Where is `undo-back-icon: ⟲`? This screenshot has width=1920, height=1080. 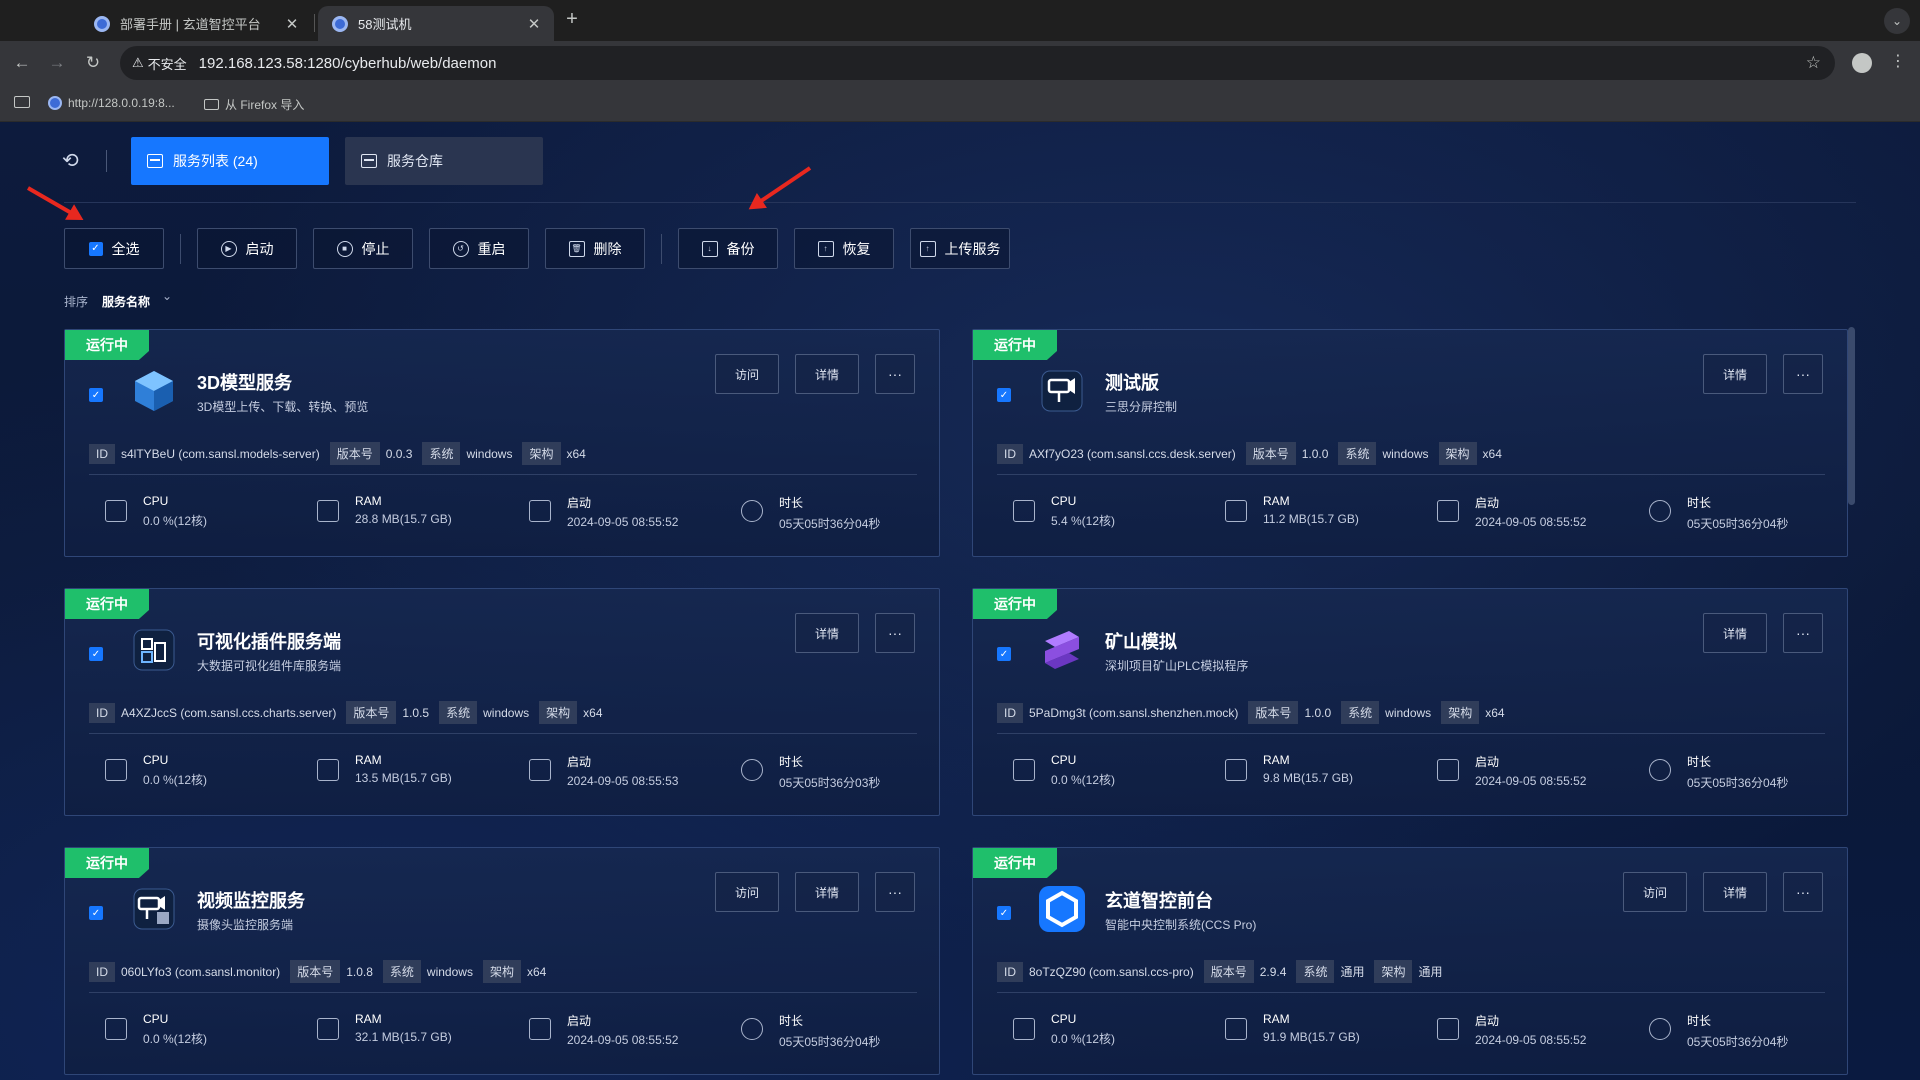
undo-back-icon: ⟲ is located at coordinates (70, 160).